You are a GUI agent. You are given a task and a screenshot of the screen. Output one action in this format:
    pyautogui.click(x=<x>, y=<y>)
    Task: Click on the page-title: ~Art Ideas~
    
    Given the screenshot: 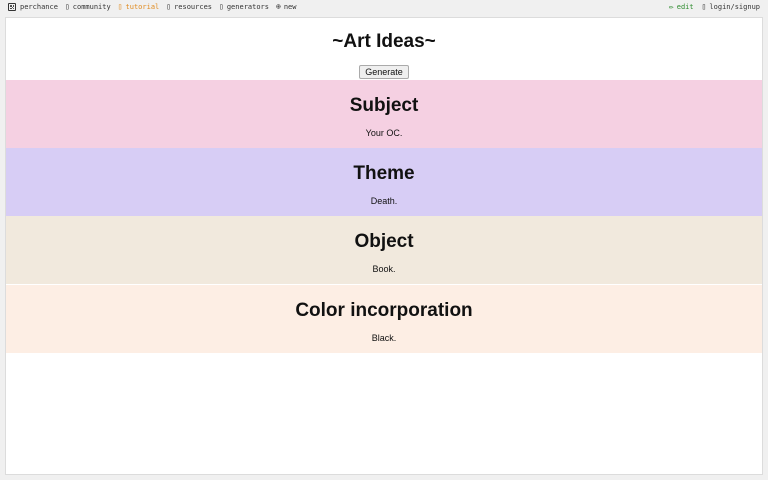 What is the action you would take?
    pyautogui.click(x=384, y=41)
    